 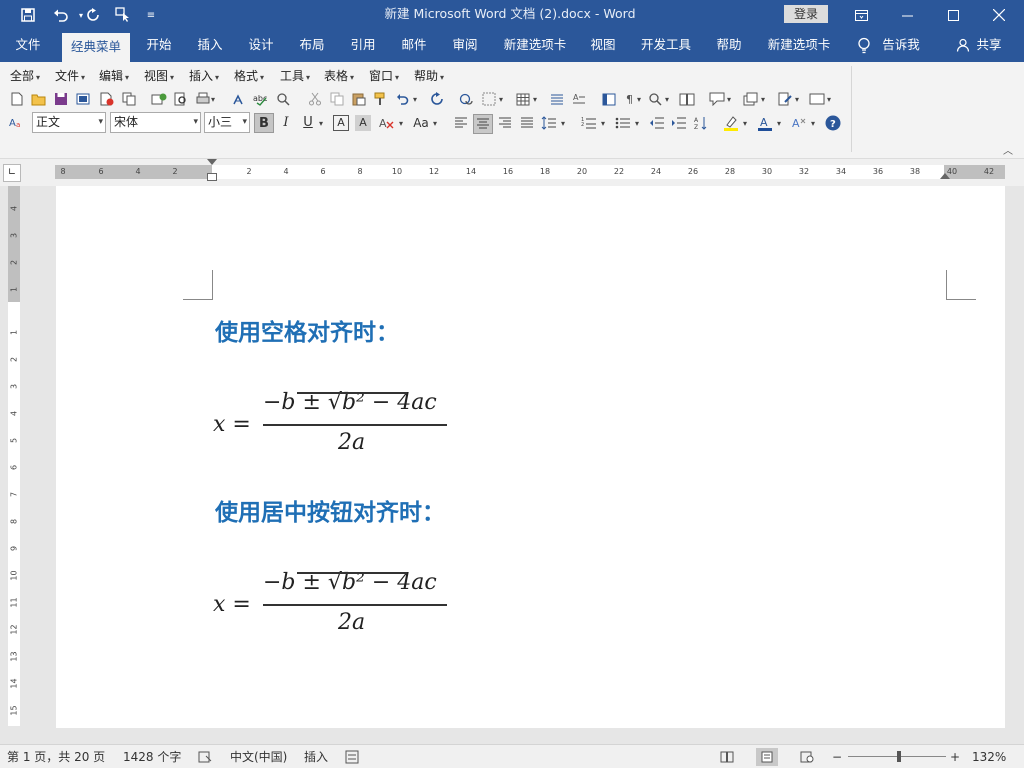 I want to click on vertical-scrollbar, so click(x=1014, y=465).